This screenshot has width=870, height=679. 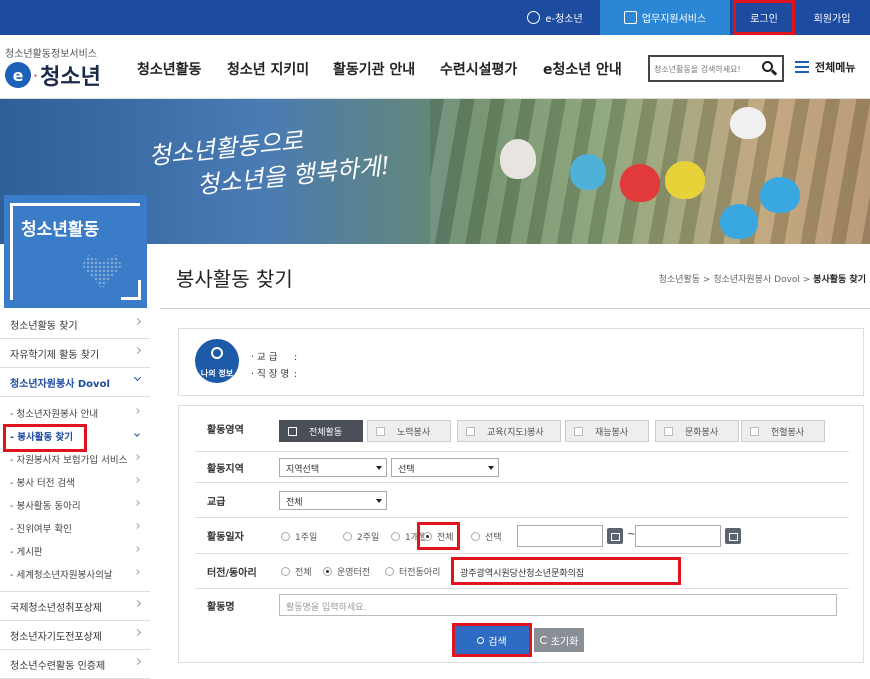 I want to click on header-search-input, so click(x=706, y=69).